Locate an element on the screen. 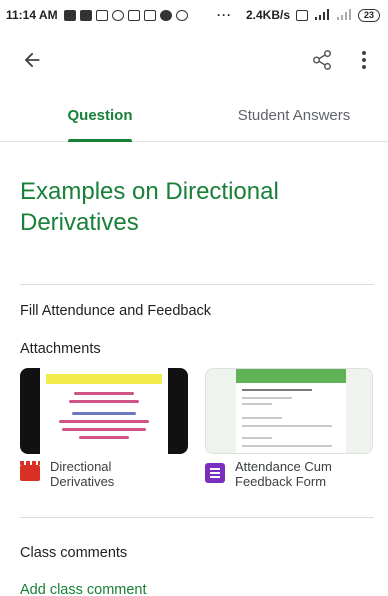 Image resolution: width=388 pixels, height=596 pixels. person-icon is located at coordinates (181, 15).